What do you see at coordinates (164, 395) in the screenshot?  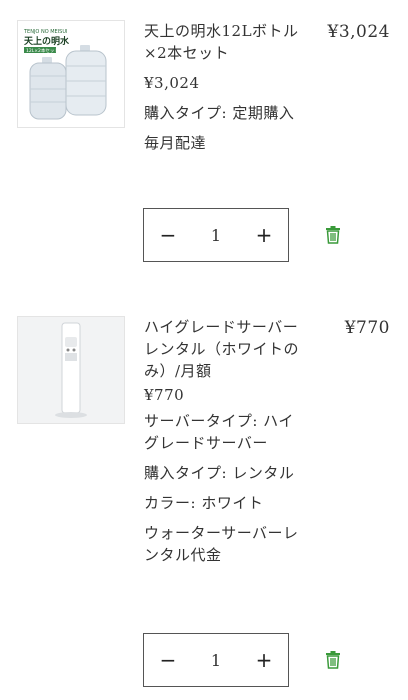 I see `product-unit-price: ¥770` at bounding box center [164, 395].